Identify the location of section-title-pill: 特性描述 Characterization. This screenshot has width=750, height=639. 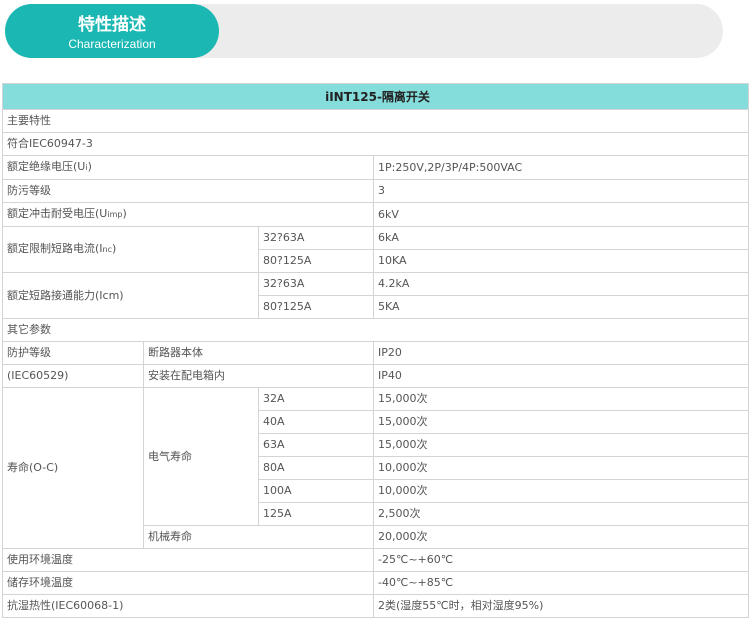
(112, 31).